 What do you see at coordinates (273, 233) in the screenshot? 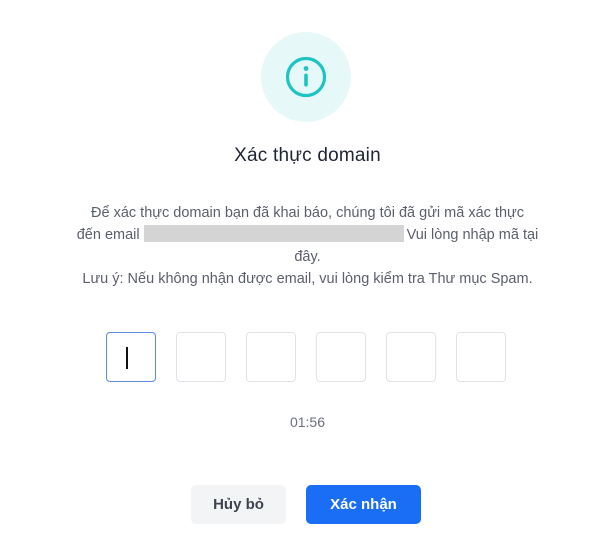
I see `redacted-email` at bounding box center [273, 233].